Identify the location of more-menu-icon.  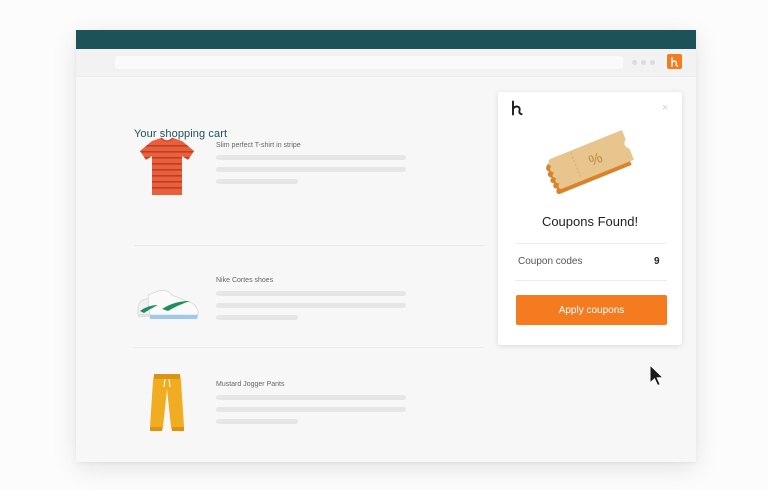
(643, 62).